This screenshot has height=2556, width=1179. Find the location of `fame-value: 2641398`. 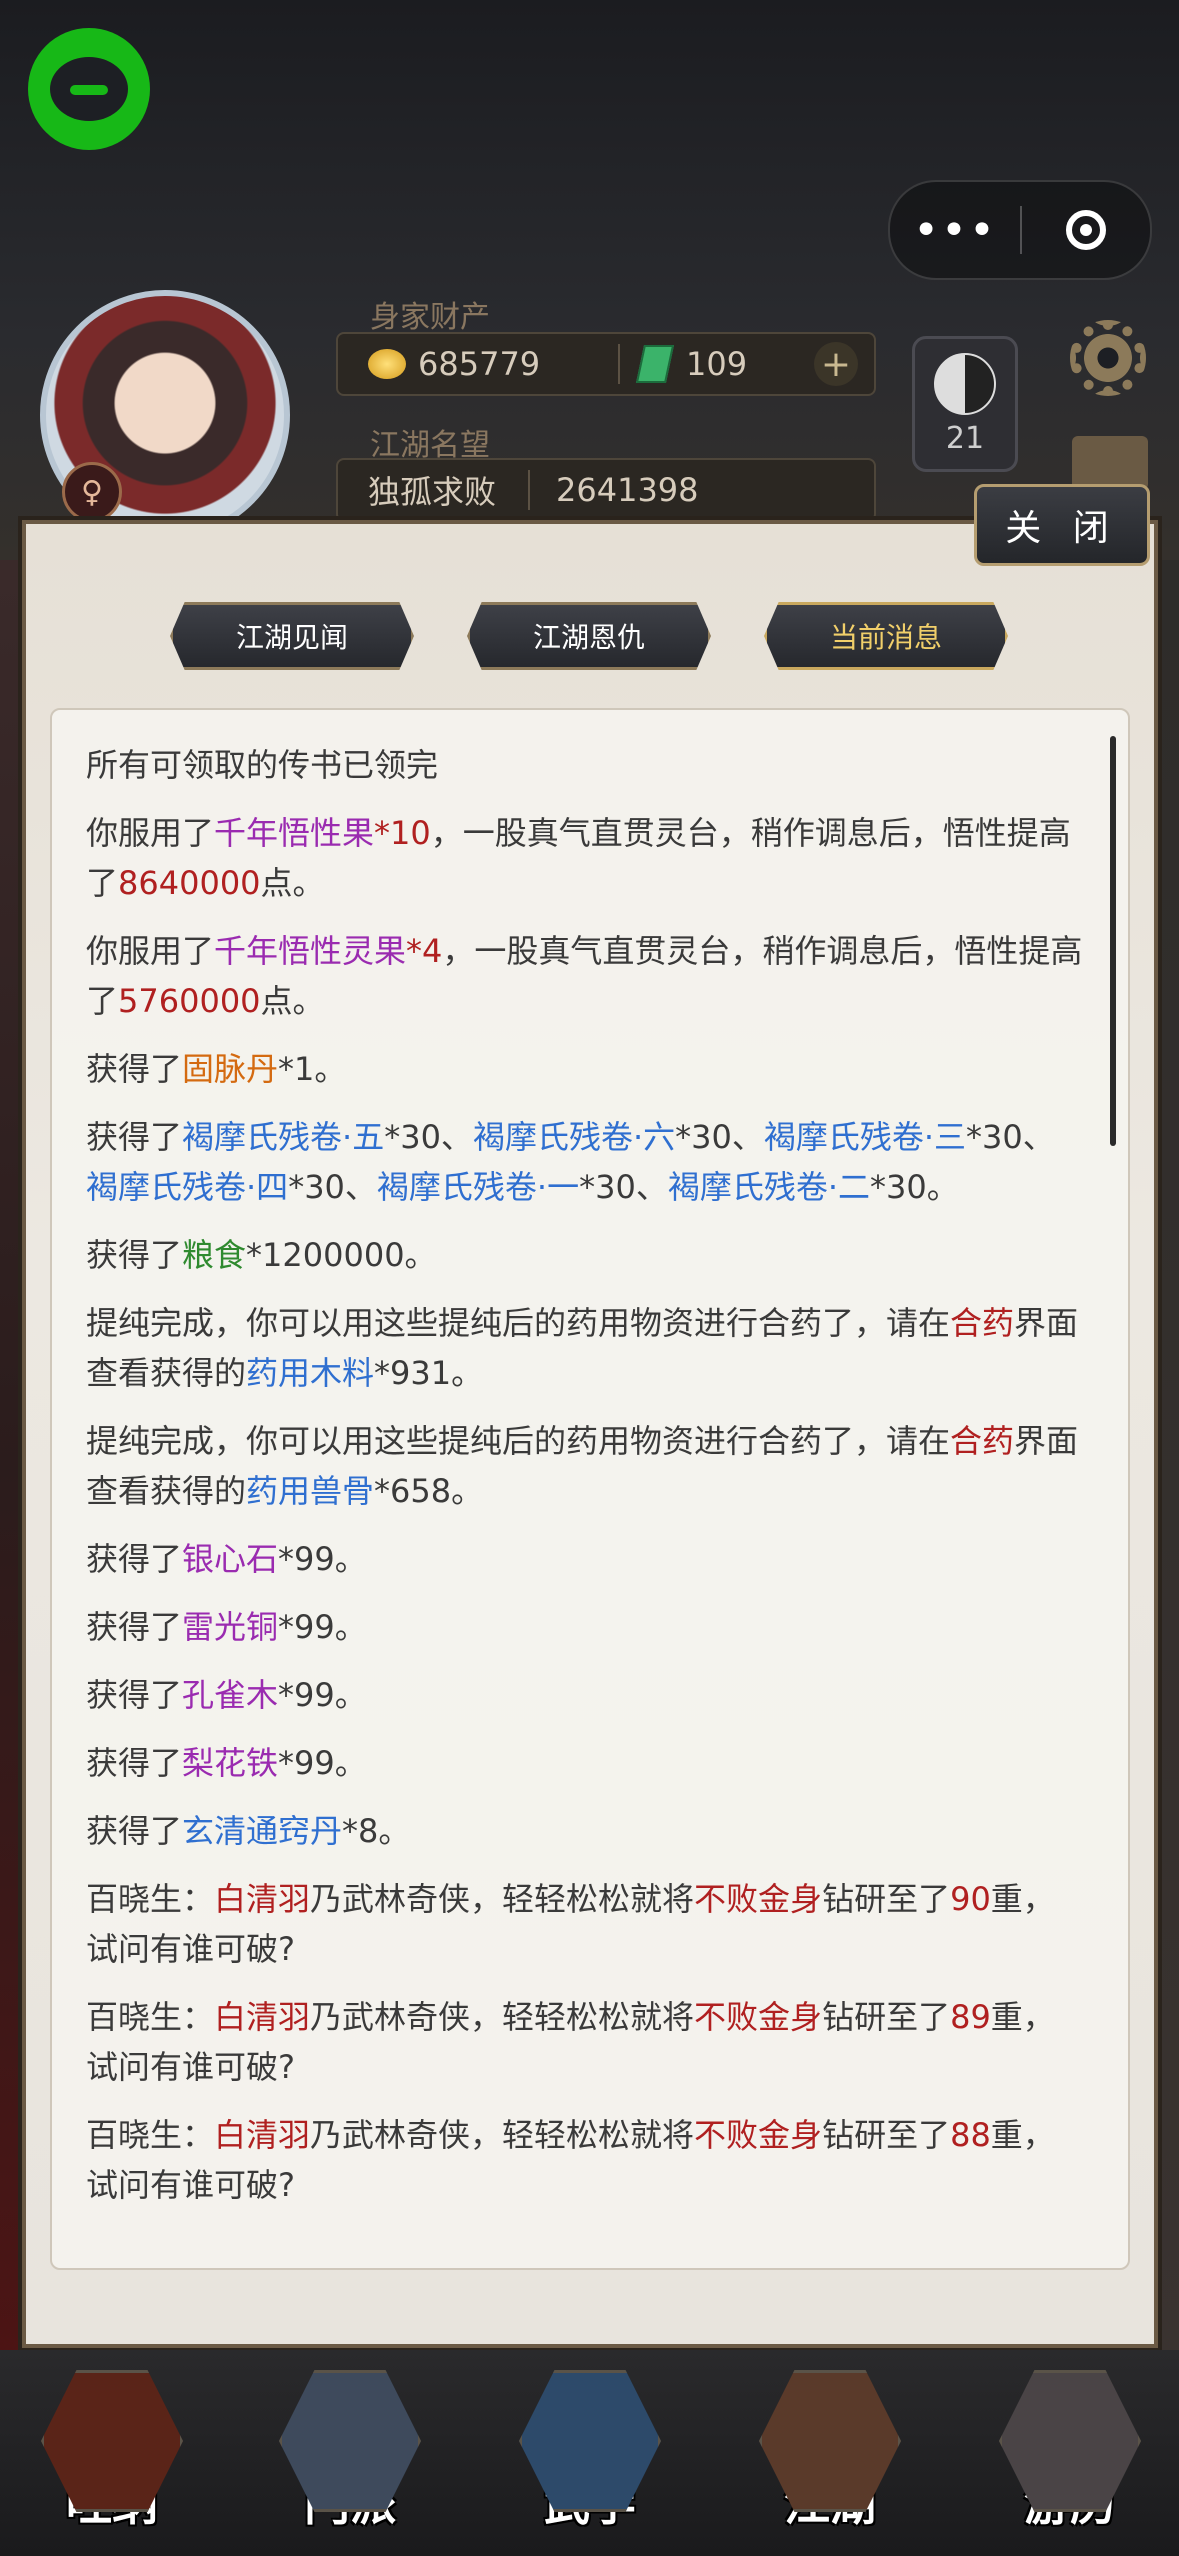

fame-value: 2641398 is located at coordinates (627, 490).